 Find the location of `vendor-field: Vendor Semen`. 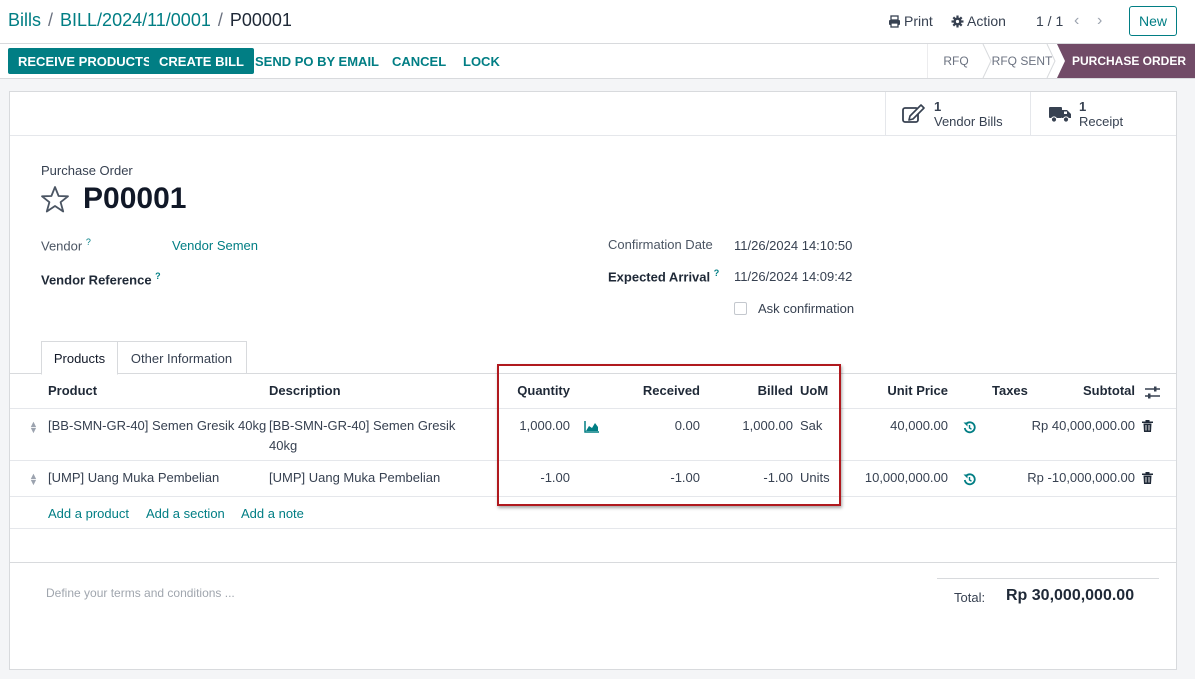

vendor-field: Vendor Semen is located at coordinates (215, 245).